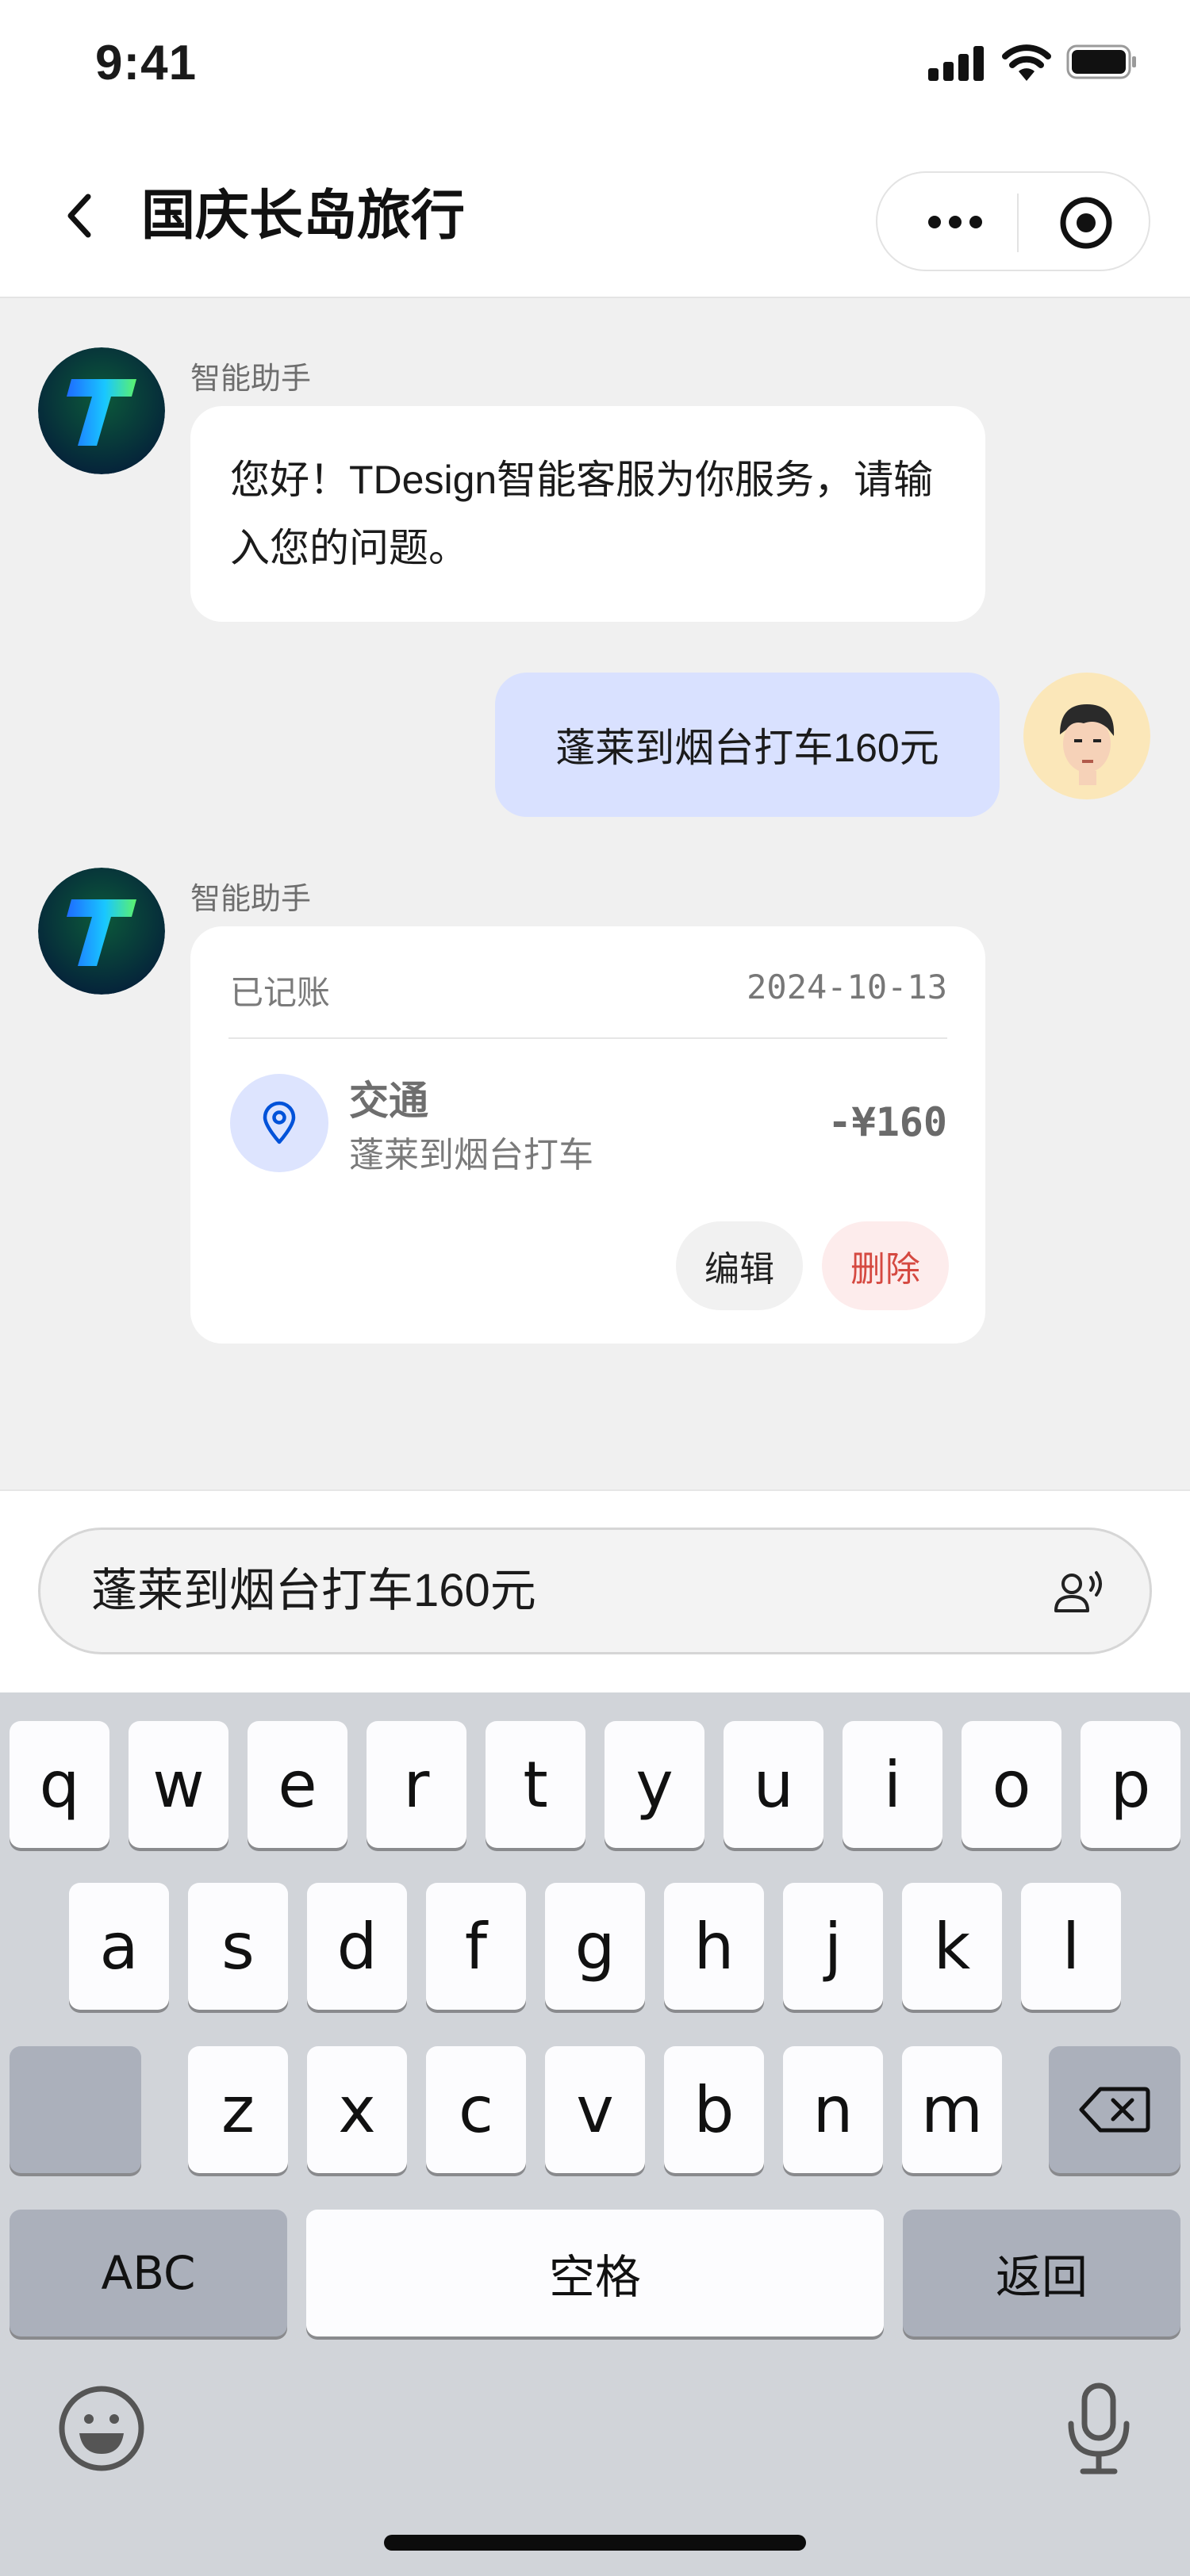  Describe the element at coordinates (587, 514) in the screenshot. I see `bot-message: 您好！TDesign智能客服为你服务，请输入您的问题。` at that location.